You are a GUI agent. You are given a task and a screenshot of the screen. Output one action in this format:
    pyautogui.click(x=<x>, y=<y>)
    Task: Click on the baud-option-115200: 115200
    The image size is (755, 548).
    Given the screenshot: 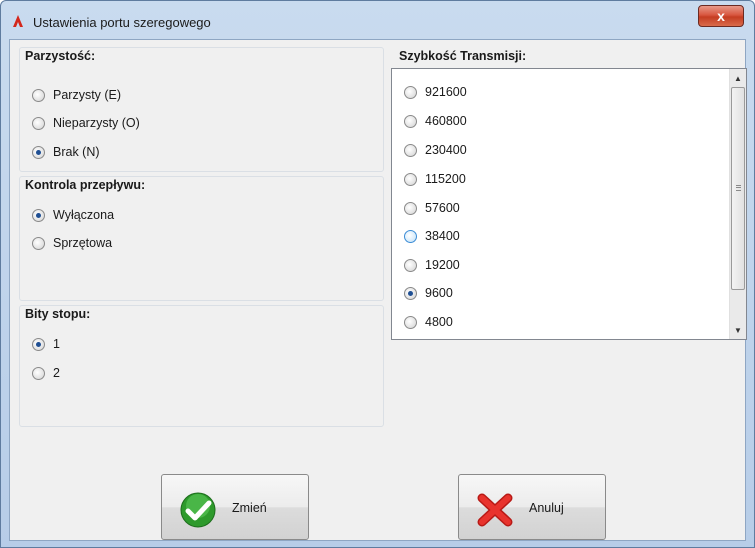 What is the action you would take?
    pyautogui.click(x=435, y=179)
    